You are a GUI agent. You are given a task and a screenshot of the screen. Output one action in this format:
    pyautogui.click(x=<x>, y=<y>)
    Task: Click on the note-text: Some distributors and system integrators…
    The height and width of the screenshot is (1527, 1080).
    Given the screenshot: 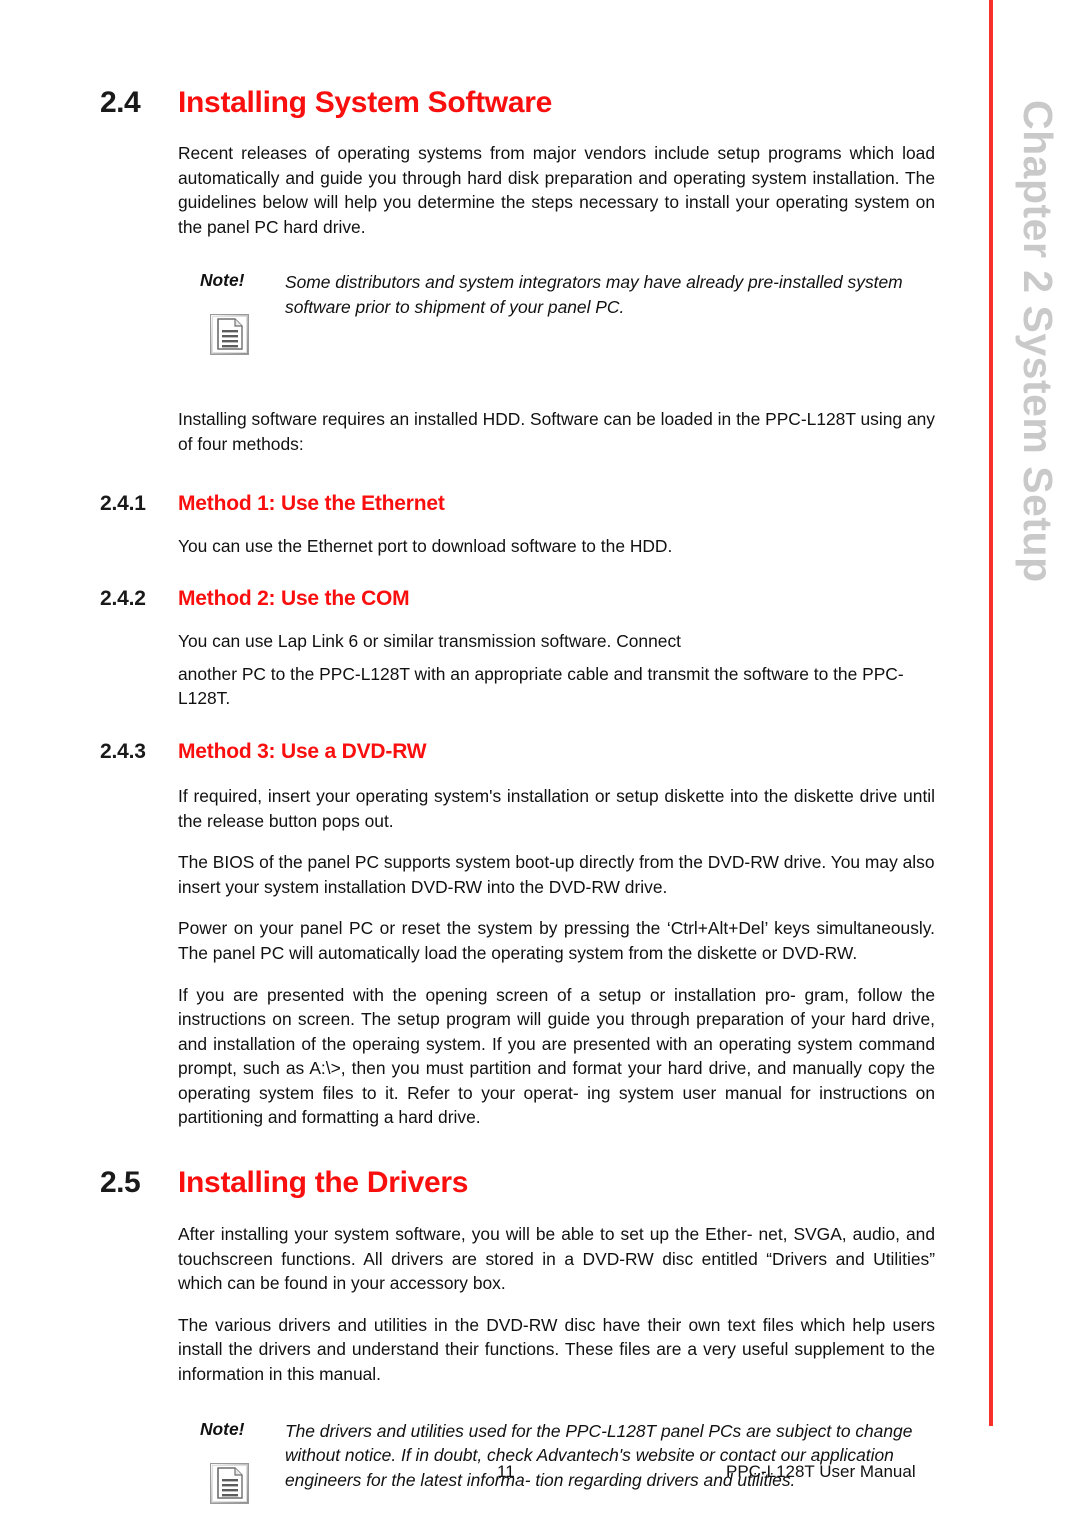 What is the action you would take?
    pyautogui.click(x=594, y=294)
    